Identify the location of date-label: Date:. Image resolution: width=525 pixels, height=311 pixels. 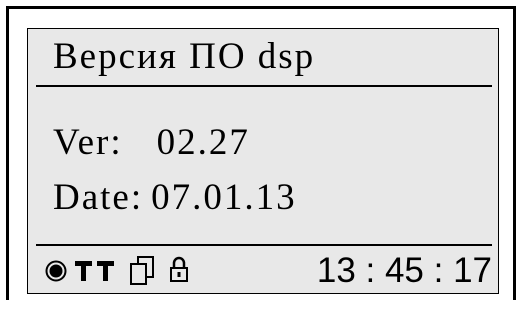
(98, 197).